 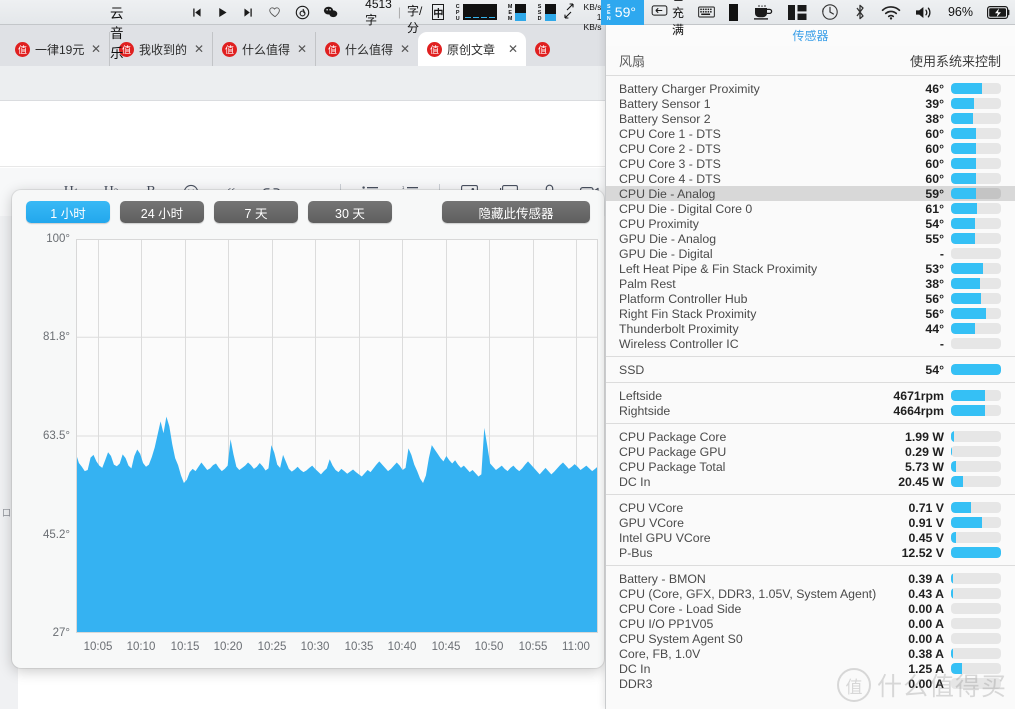 What do you see at coordinates (689, 88) in the screenshot?
I see `sensor-name: Battery Charger Proximity` at bounding box center [689, 88].